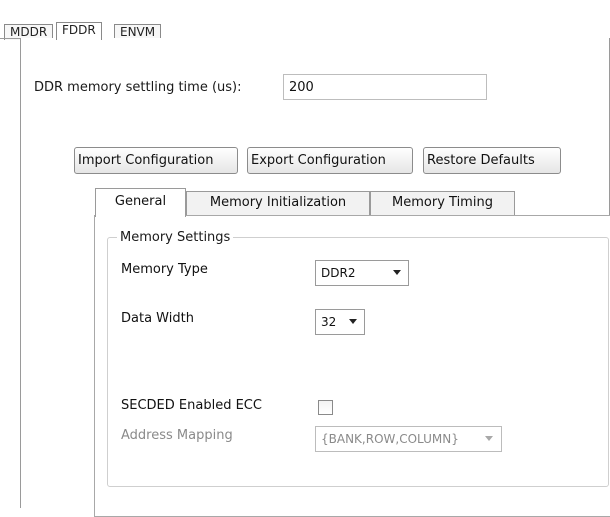  What do you see at coordinates (164, 269) in the screenshot?
I see `memory-type-label: Memory Type` at bounding box center [164, 269].